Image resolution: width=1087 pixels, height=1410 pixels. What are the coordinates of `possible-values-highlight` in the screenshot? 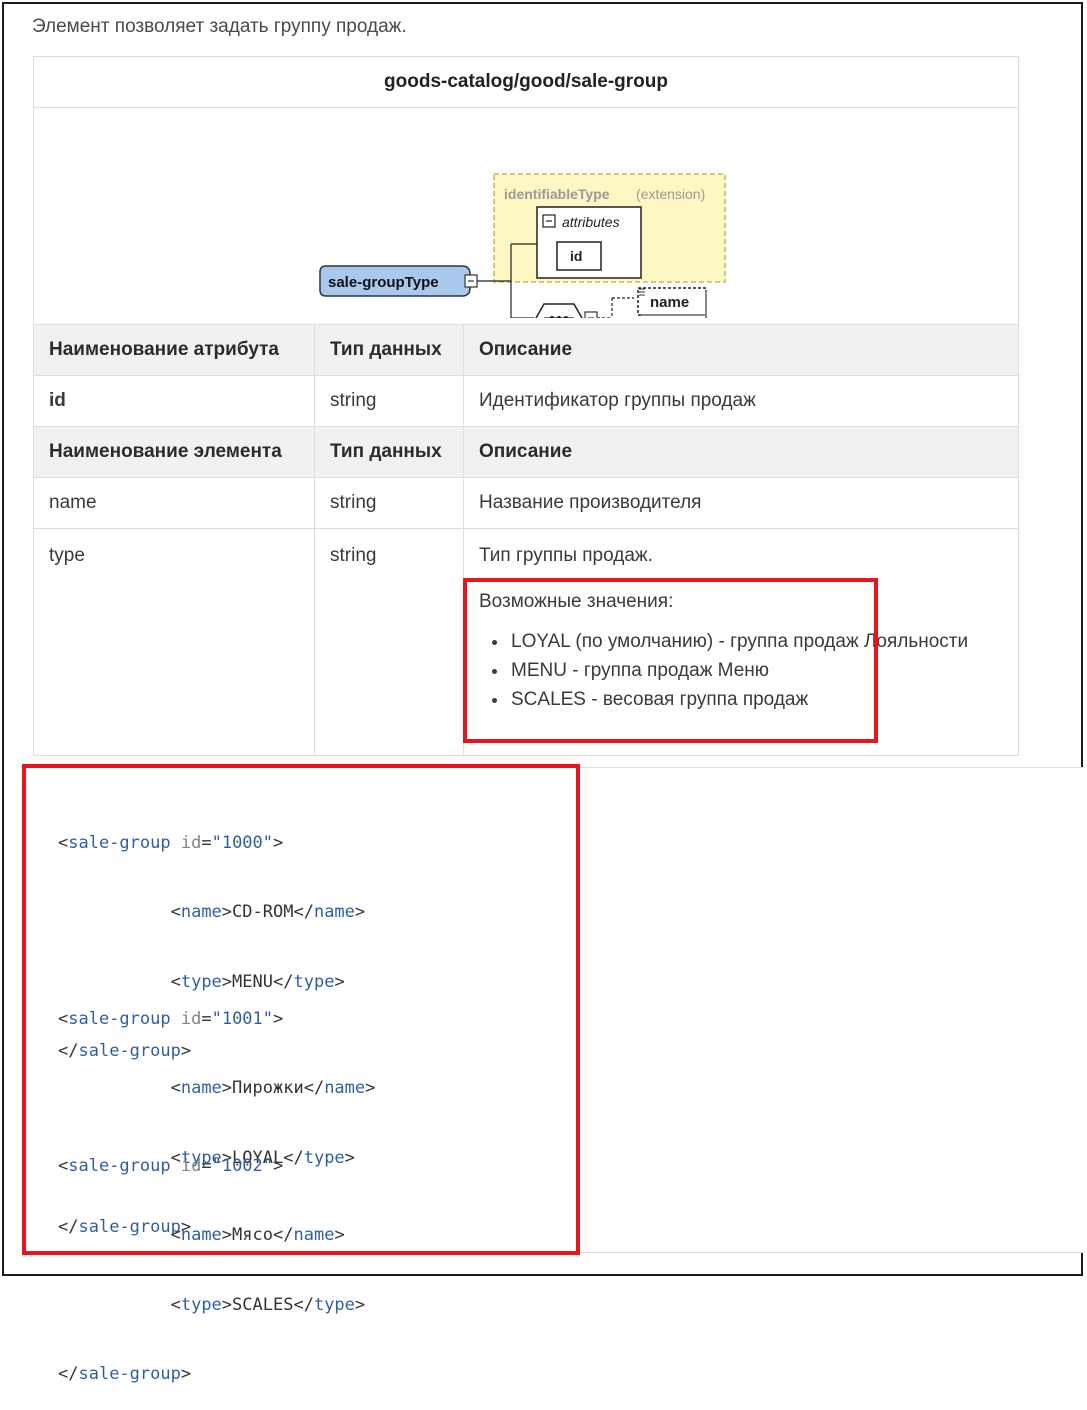 It's located at (670, 660).